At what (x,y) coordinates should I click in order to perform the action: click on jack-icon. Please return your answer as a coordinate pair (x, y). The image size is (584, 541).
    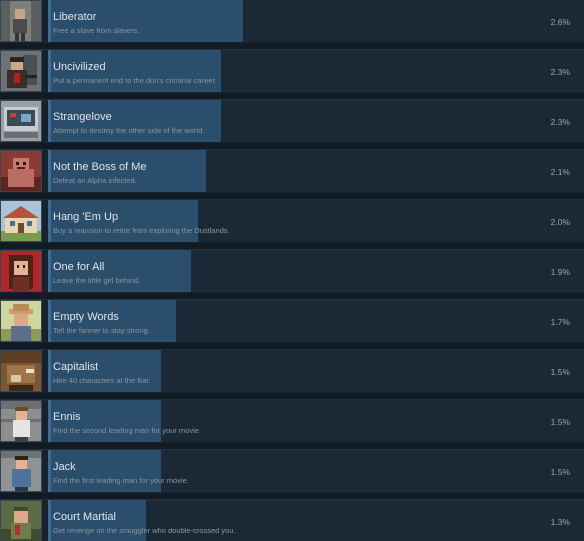
    Looking at the image, I should click on (21, 471).